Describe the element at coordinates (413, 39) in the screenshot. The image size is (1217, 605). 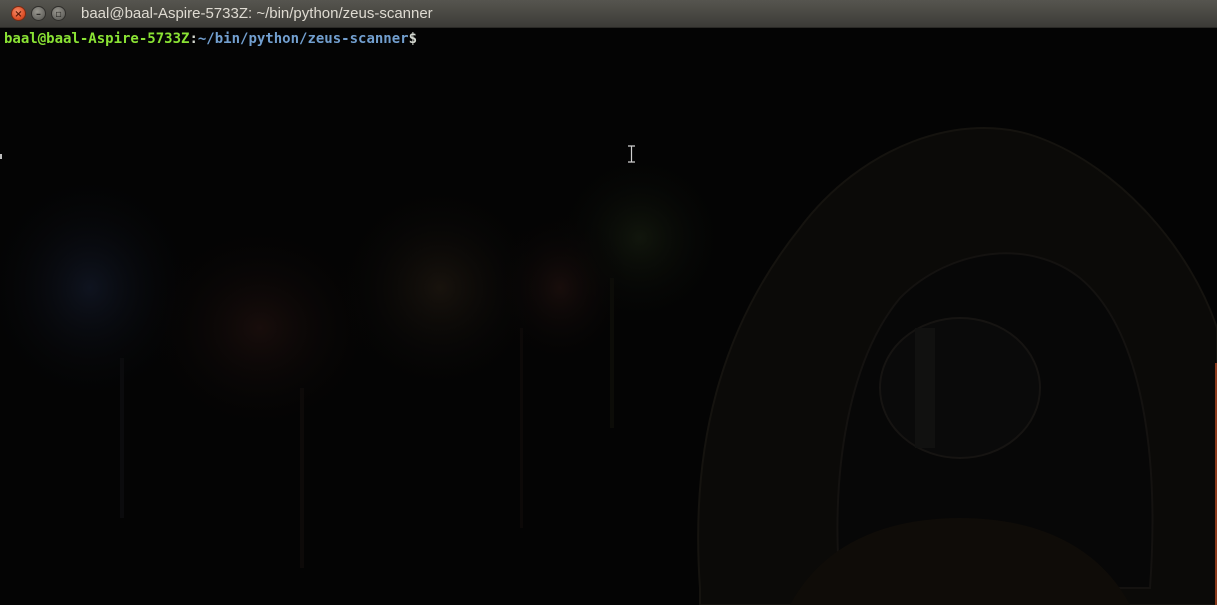
I see `prompt-symbol: $` at that location.